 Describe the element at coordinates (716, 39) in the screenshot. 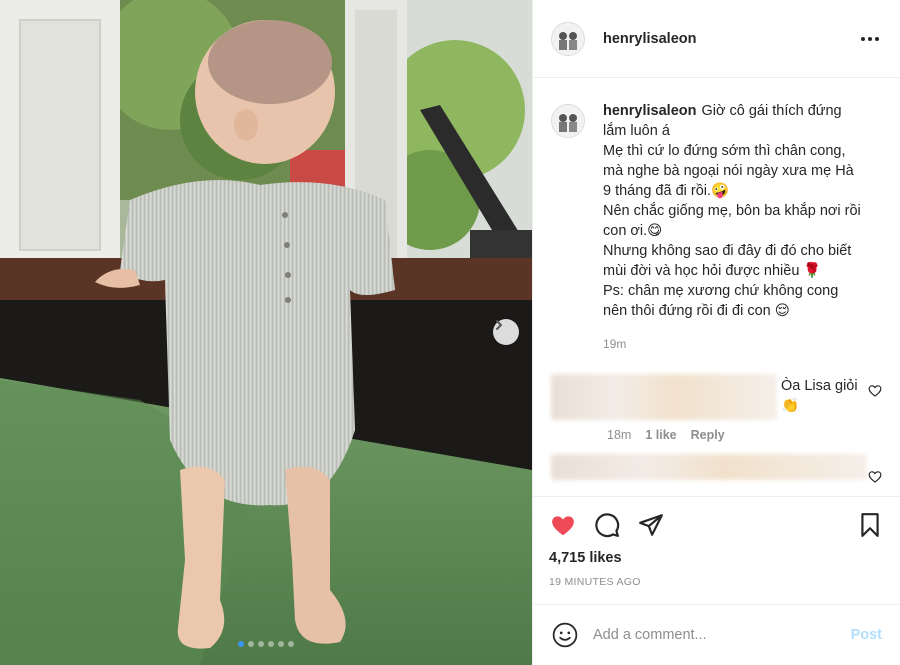

I see `post-header: henrylisaleon` at that location.